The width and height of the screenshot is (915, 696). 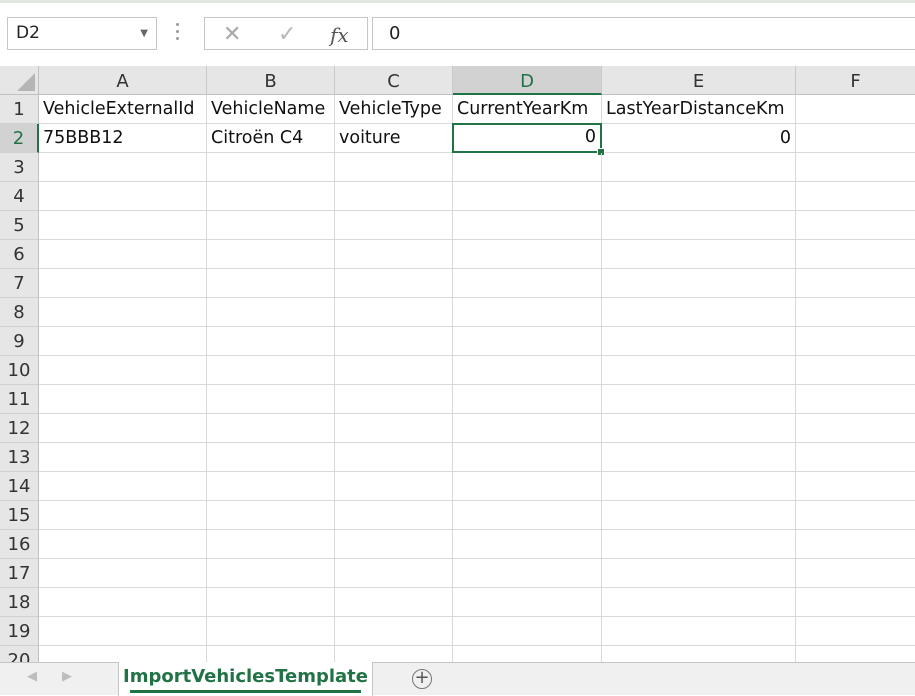 What do you see at coordinates (19, 80) in the screenshot?
I see `select-all-button` at bounding box center [19, 80].